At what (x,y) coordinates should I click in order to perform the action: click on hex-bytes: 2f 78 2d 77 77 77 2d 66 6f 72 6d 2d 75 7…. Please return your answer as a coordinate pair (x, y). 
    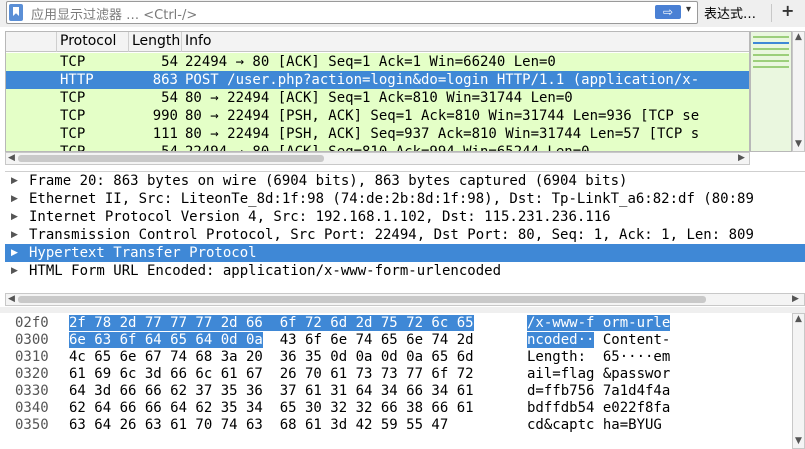
    Looking at the image, I should click on (271, 323).